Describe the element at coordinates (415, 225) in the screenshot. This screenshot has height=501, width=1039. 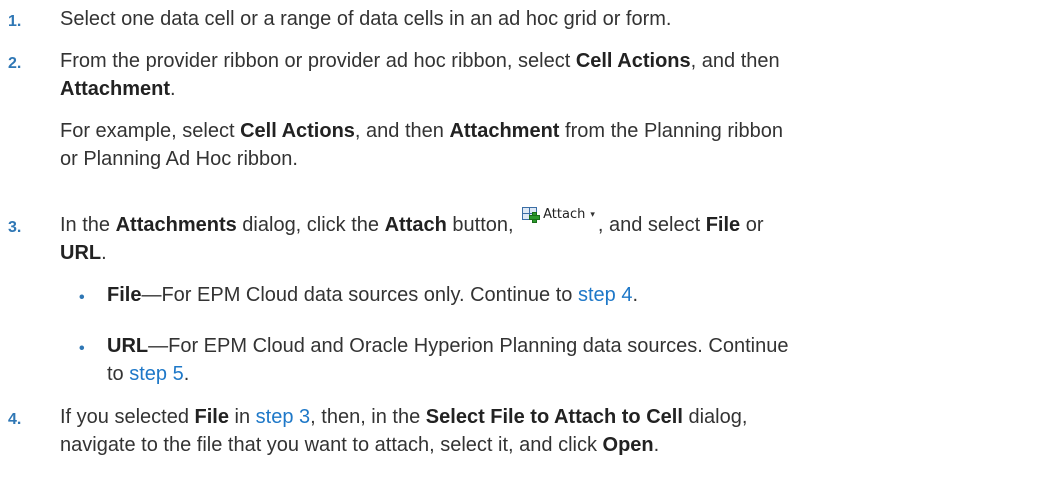
I see `ui-term: Attach` at that location.